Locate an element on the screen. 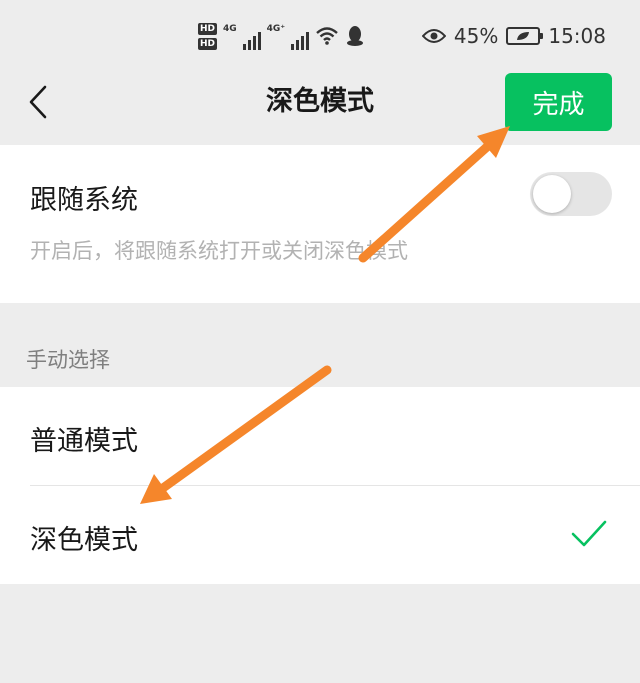 The width and height of the screenshot is (640, 683). follow-system-label: 跟随系统 is located at coordinates (84, 200).